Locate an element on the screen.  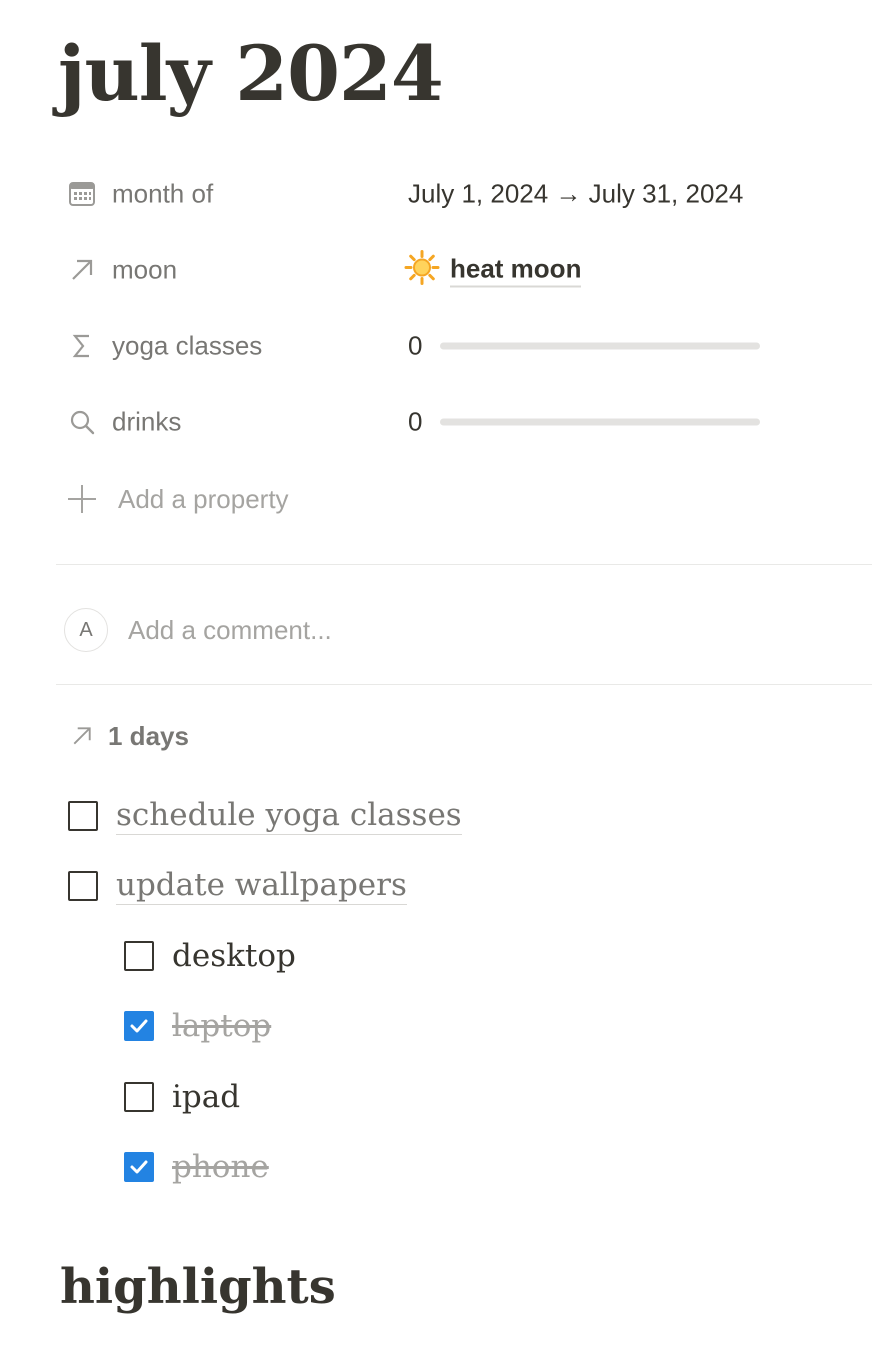
property-row-moon: moon heat moon is located at coordinates (458, 270).